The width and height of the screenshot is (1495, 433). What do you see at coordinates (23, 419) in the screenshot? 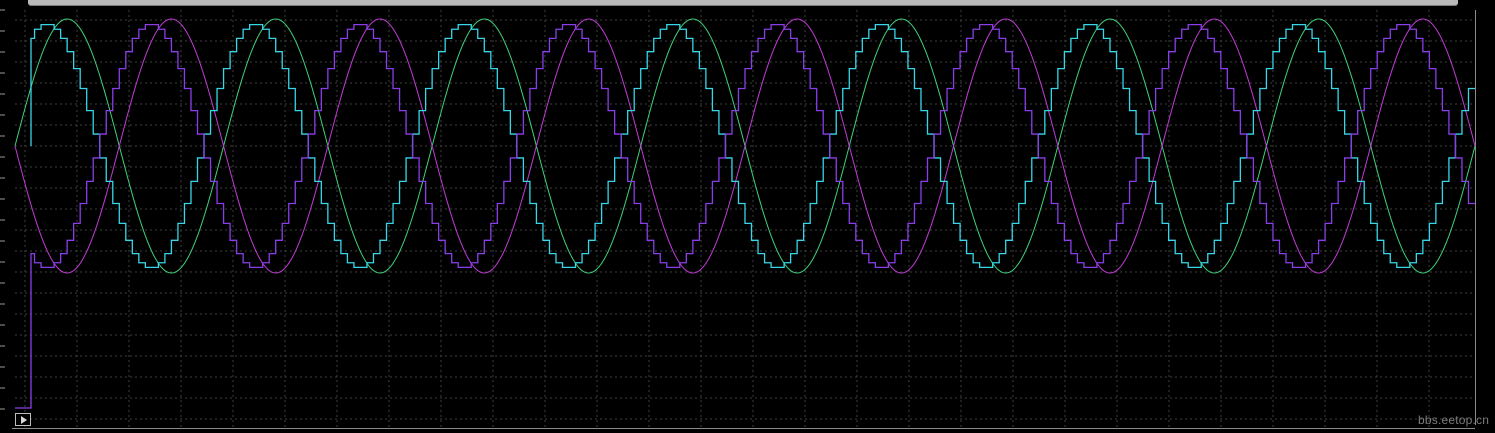
I see `play-button` at bounding box center [23, 419].